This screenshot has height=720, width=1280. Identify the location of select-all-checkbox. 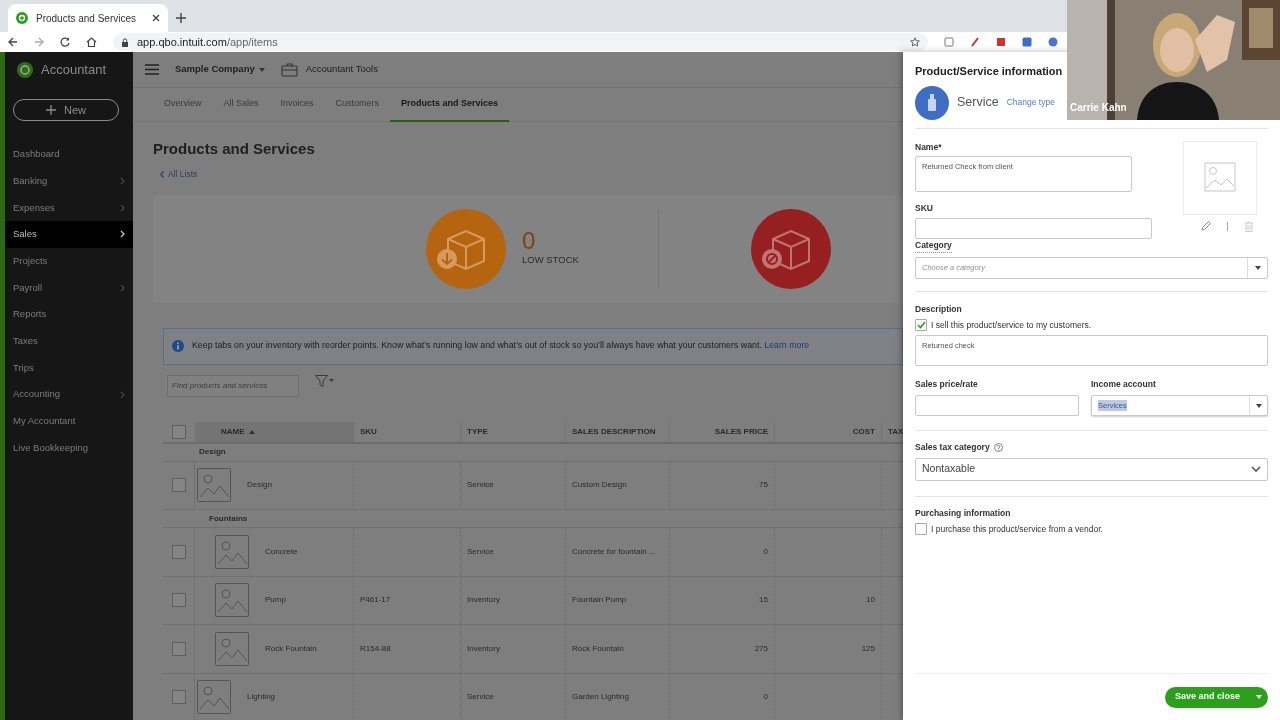
(179, 431).